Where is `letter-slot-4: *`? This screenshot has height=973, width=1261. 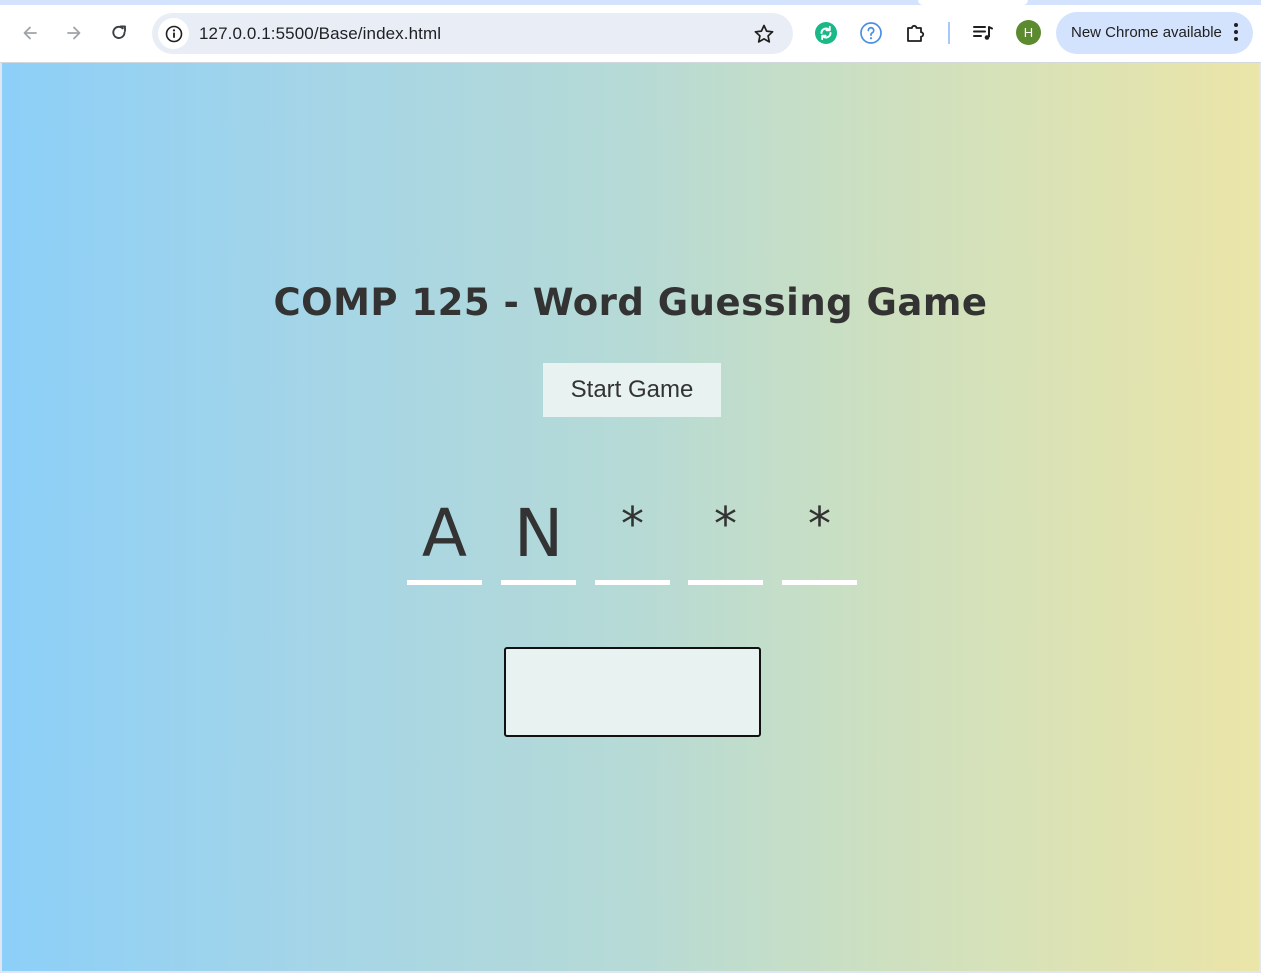 letter-slot-4: * is located at coordinates (725, 539).